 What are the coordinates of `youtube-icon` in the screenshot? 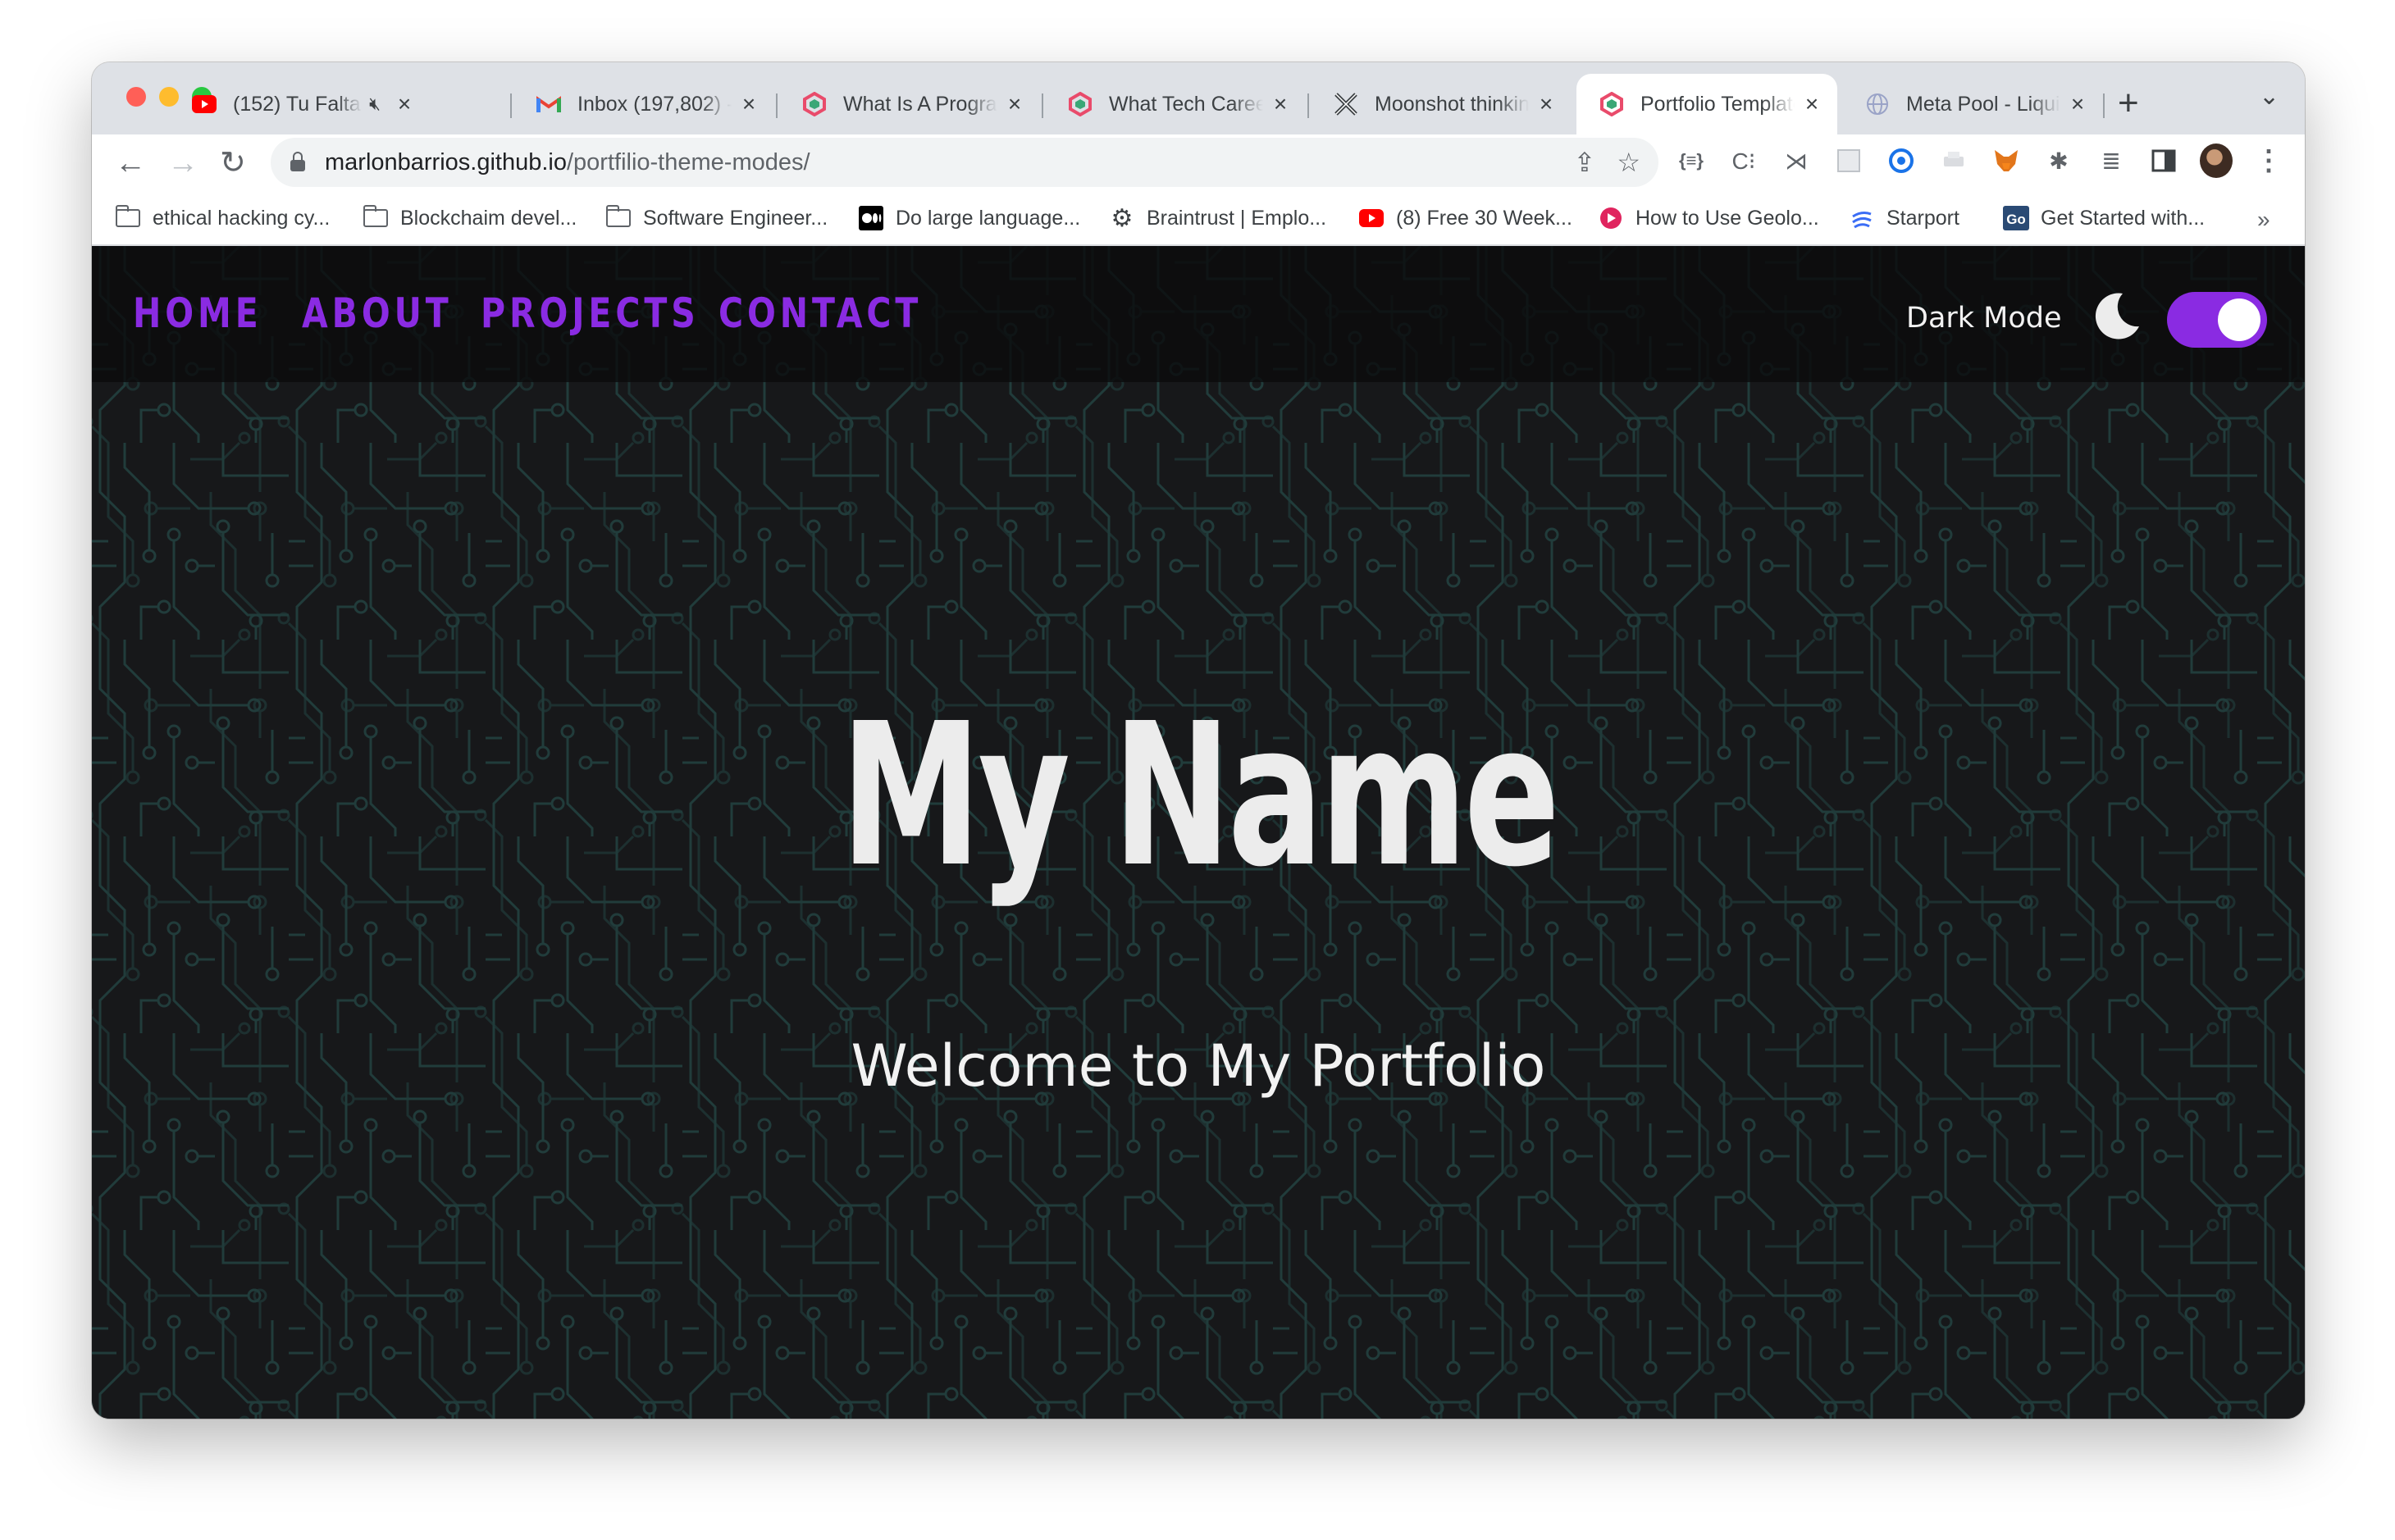 It's located at (204, 104).